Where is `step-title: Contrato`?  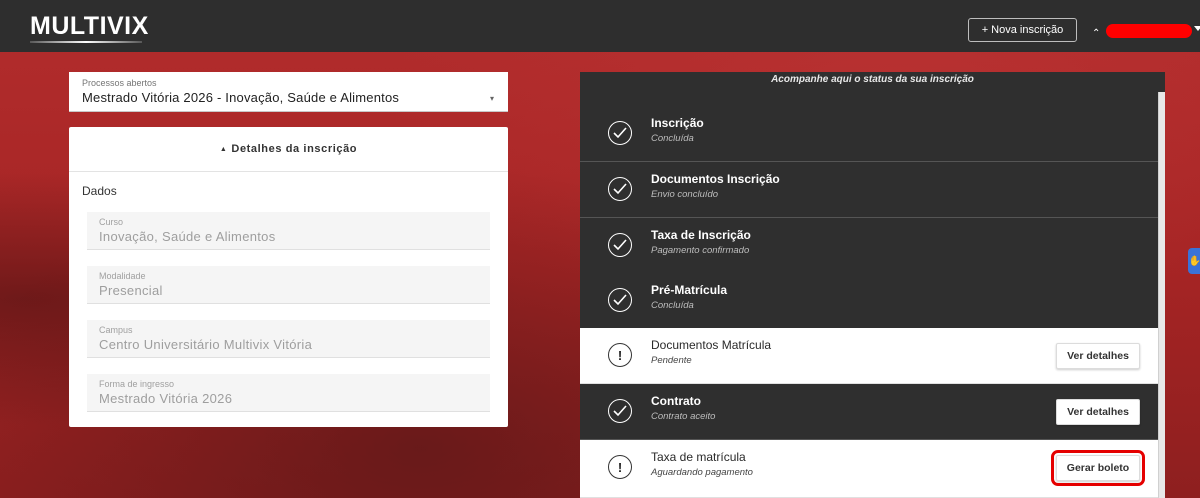
step-title: Contrato is located at coordinates (676, 401).